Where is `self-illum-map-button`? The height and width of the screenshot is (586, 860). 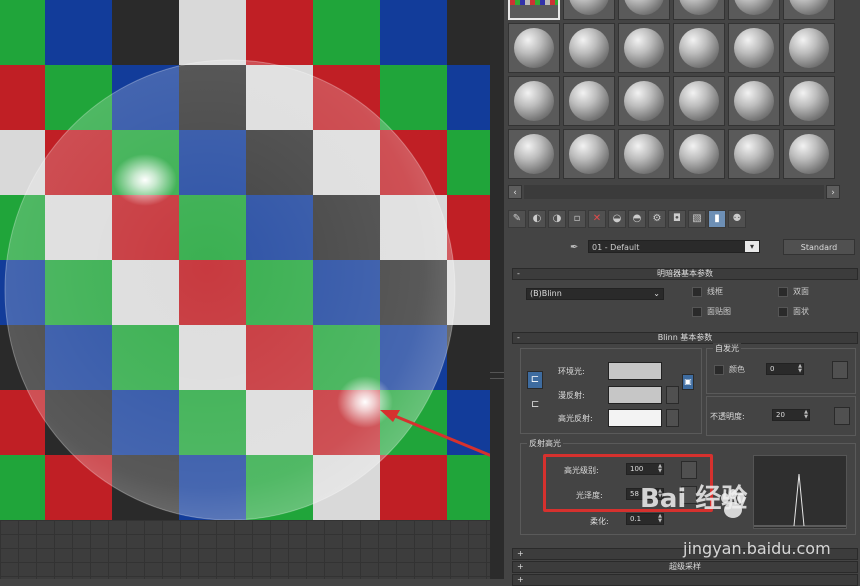 self-illum-map-button is located at coordinates (840, 370).